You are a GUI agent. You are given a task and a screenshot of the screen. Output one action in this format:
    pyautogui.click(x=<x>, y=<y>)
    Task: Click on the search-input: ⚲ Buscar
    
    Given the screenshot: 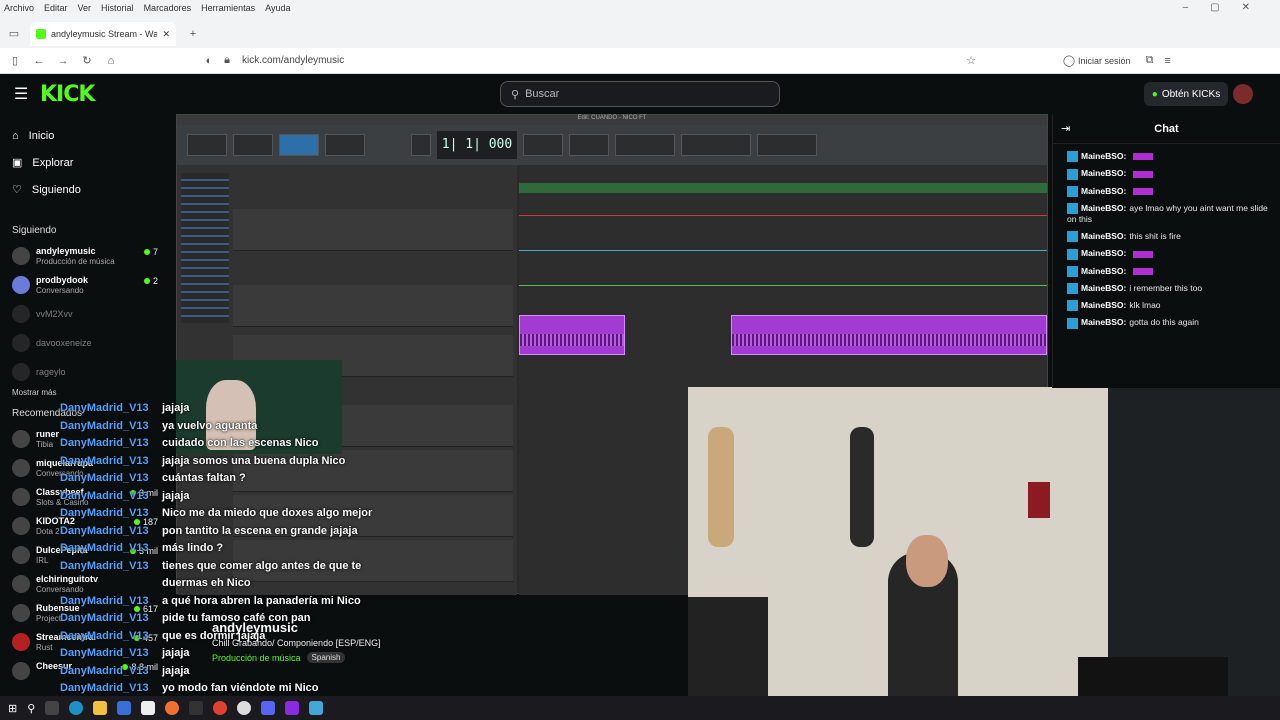 What is the action you would take?
    pyautogui.click(x=640, y=94)
    